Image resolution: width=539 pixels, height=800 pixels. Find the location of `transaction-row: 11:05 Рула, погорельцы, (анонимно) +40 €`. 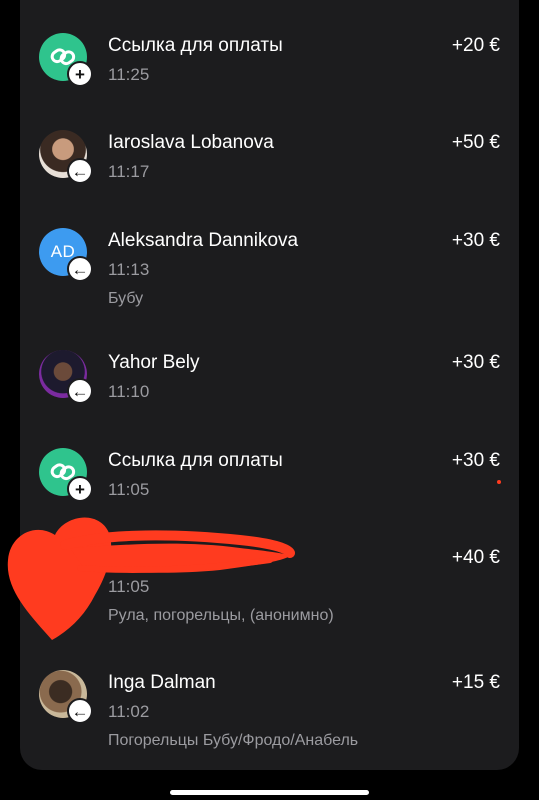

transaction-row: 11:05 Рула, погорельцы, (анонимно) +40 € is located at coordinates (269, 590).